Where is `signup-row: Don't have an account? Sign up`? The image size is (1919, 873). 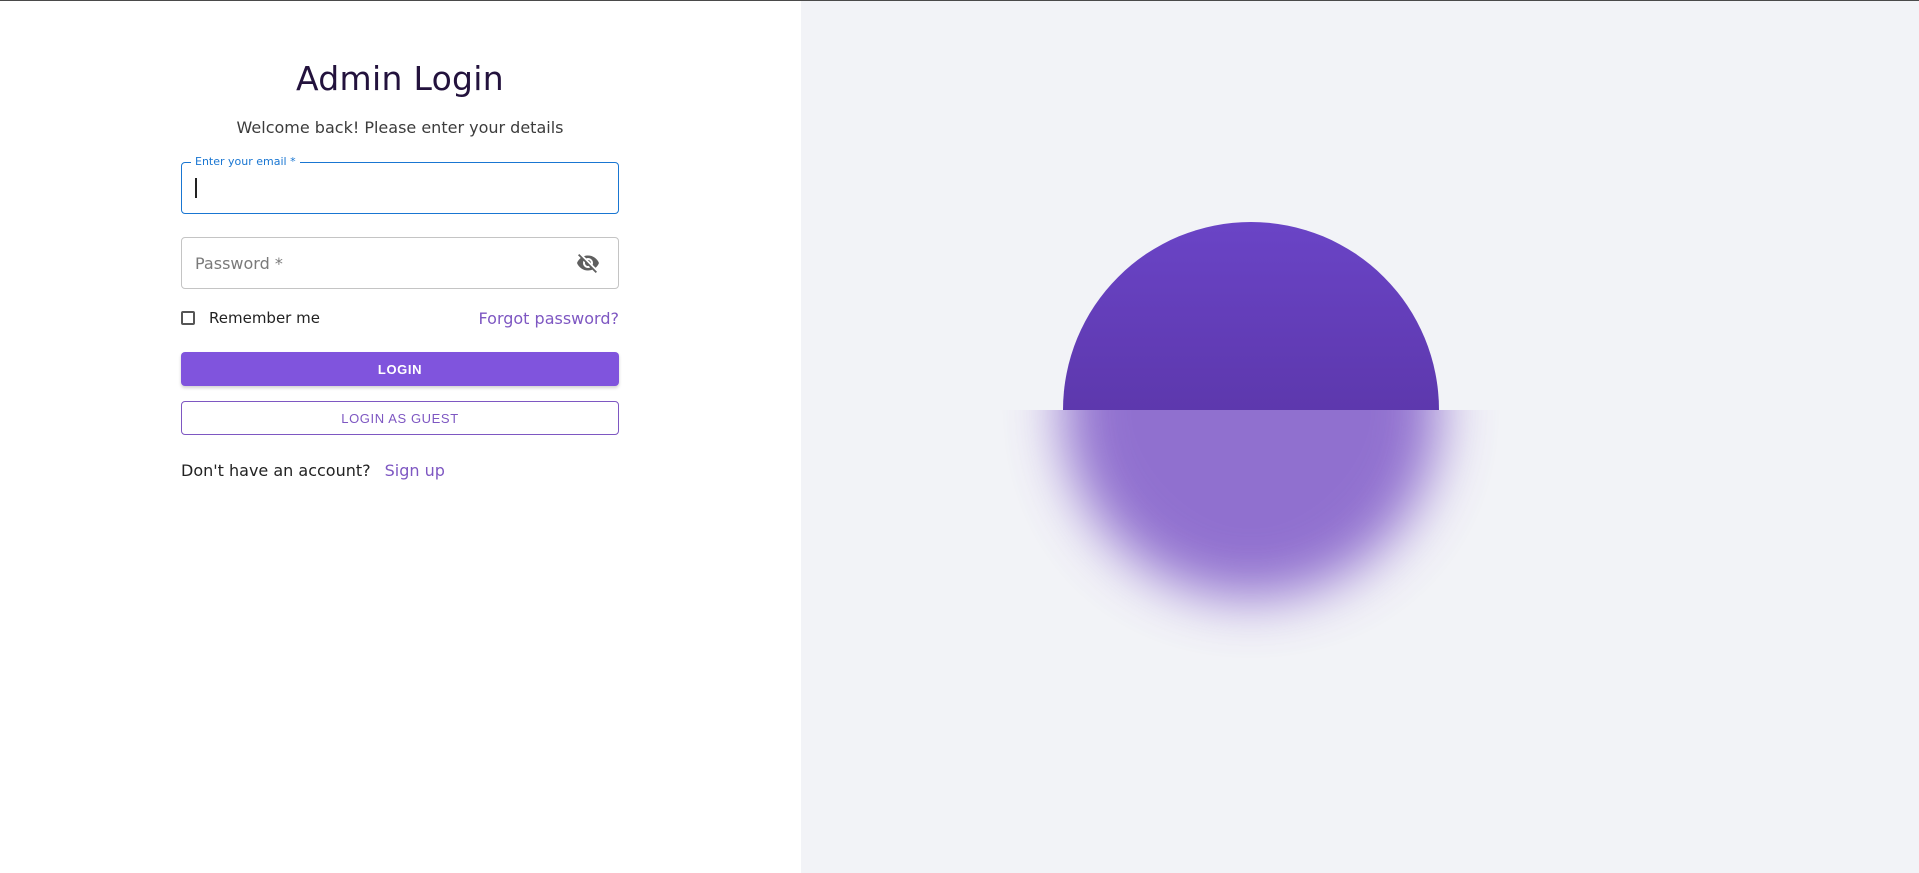 signup-row: Don't have an account? Sign up is located at coordinates (400, 470).